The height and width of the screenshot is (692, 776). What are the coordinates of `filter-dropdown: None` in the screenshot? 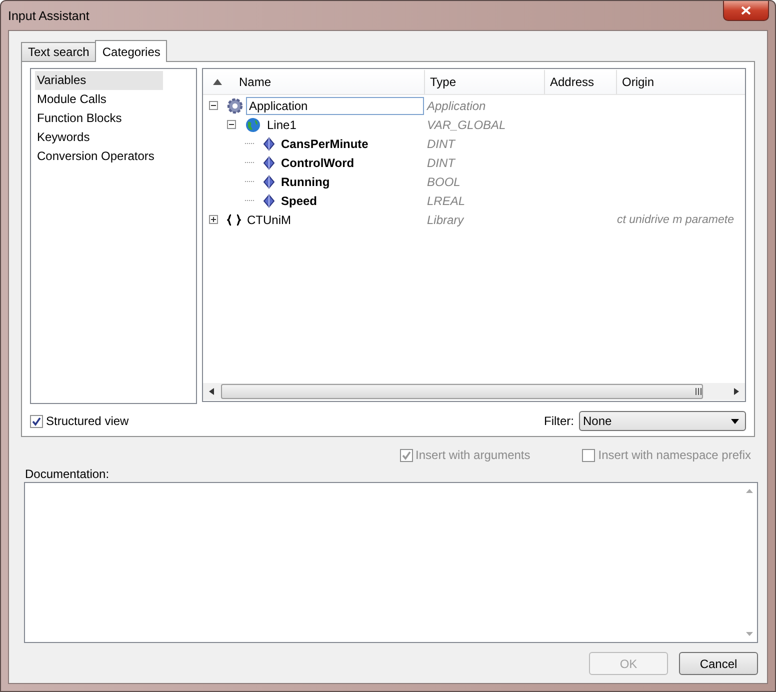 It's located at (662, 421).